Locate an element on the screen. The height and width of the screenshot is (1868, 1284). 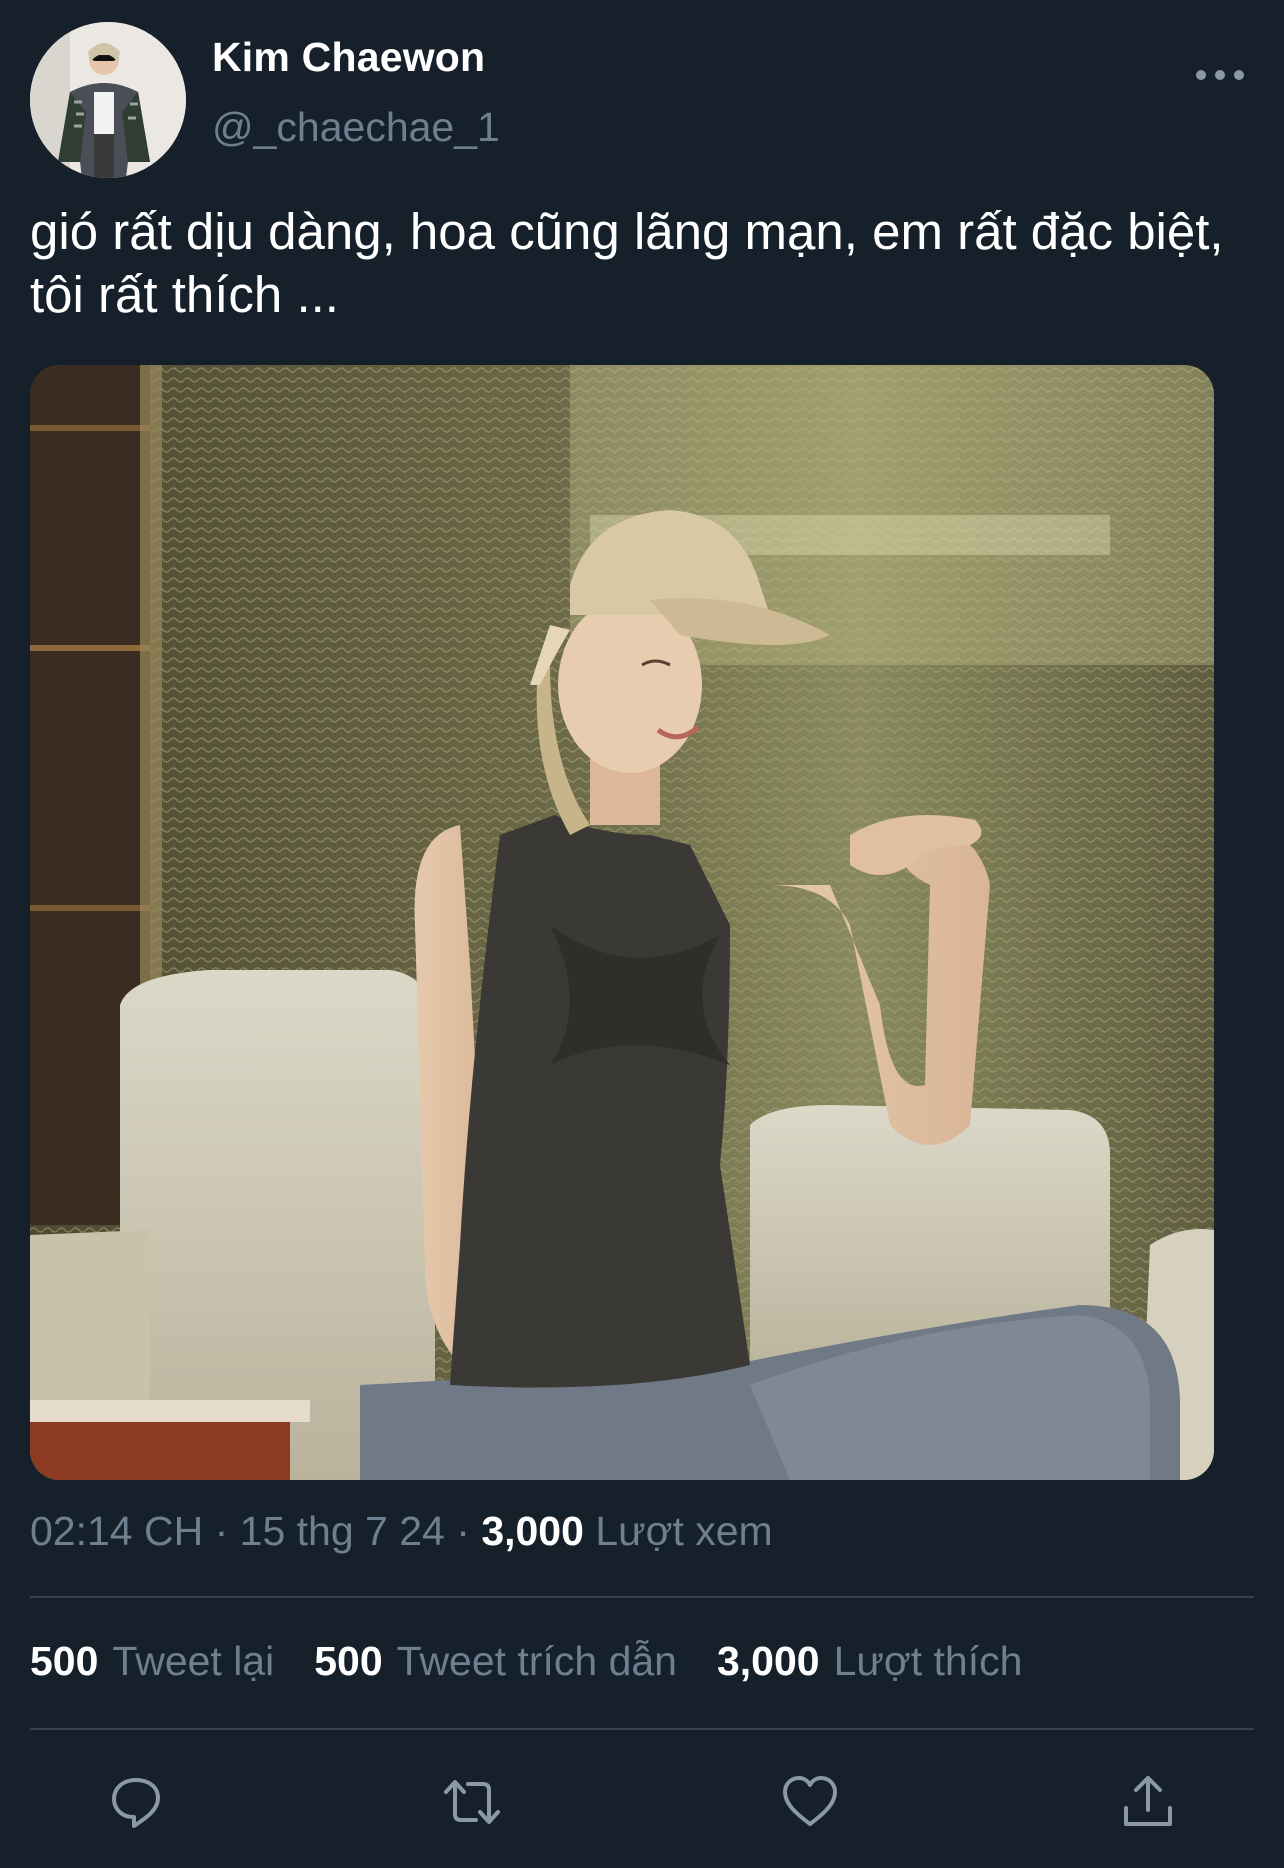
reply-button is located at coordinates (136, 1802).